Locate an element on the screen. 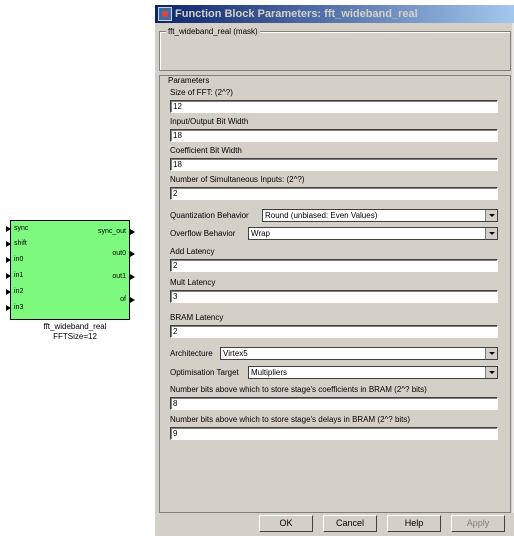 This screenshot has height=536, width=514. port-arrow-in2 is located at coordinates (8, 292).